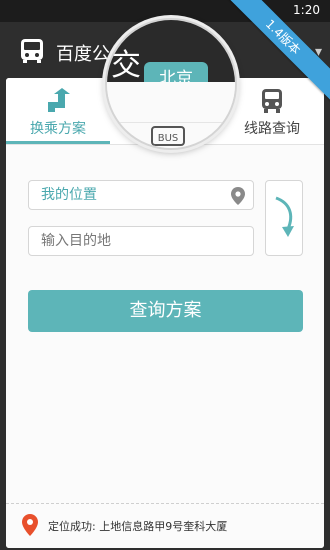 This screenshot has width=330, height=550. Describe the element at coordinates (272, 129) in the screenshot. I see `tab-line-label: 线路查询` at that location.